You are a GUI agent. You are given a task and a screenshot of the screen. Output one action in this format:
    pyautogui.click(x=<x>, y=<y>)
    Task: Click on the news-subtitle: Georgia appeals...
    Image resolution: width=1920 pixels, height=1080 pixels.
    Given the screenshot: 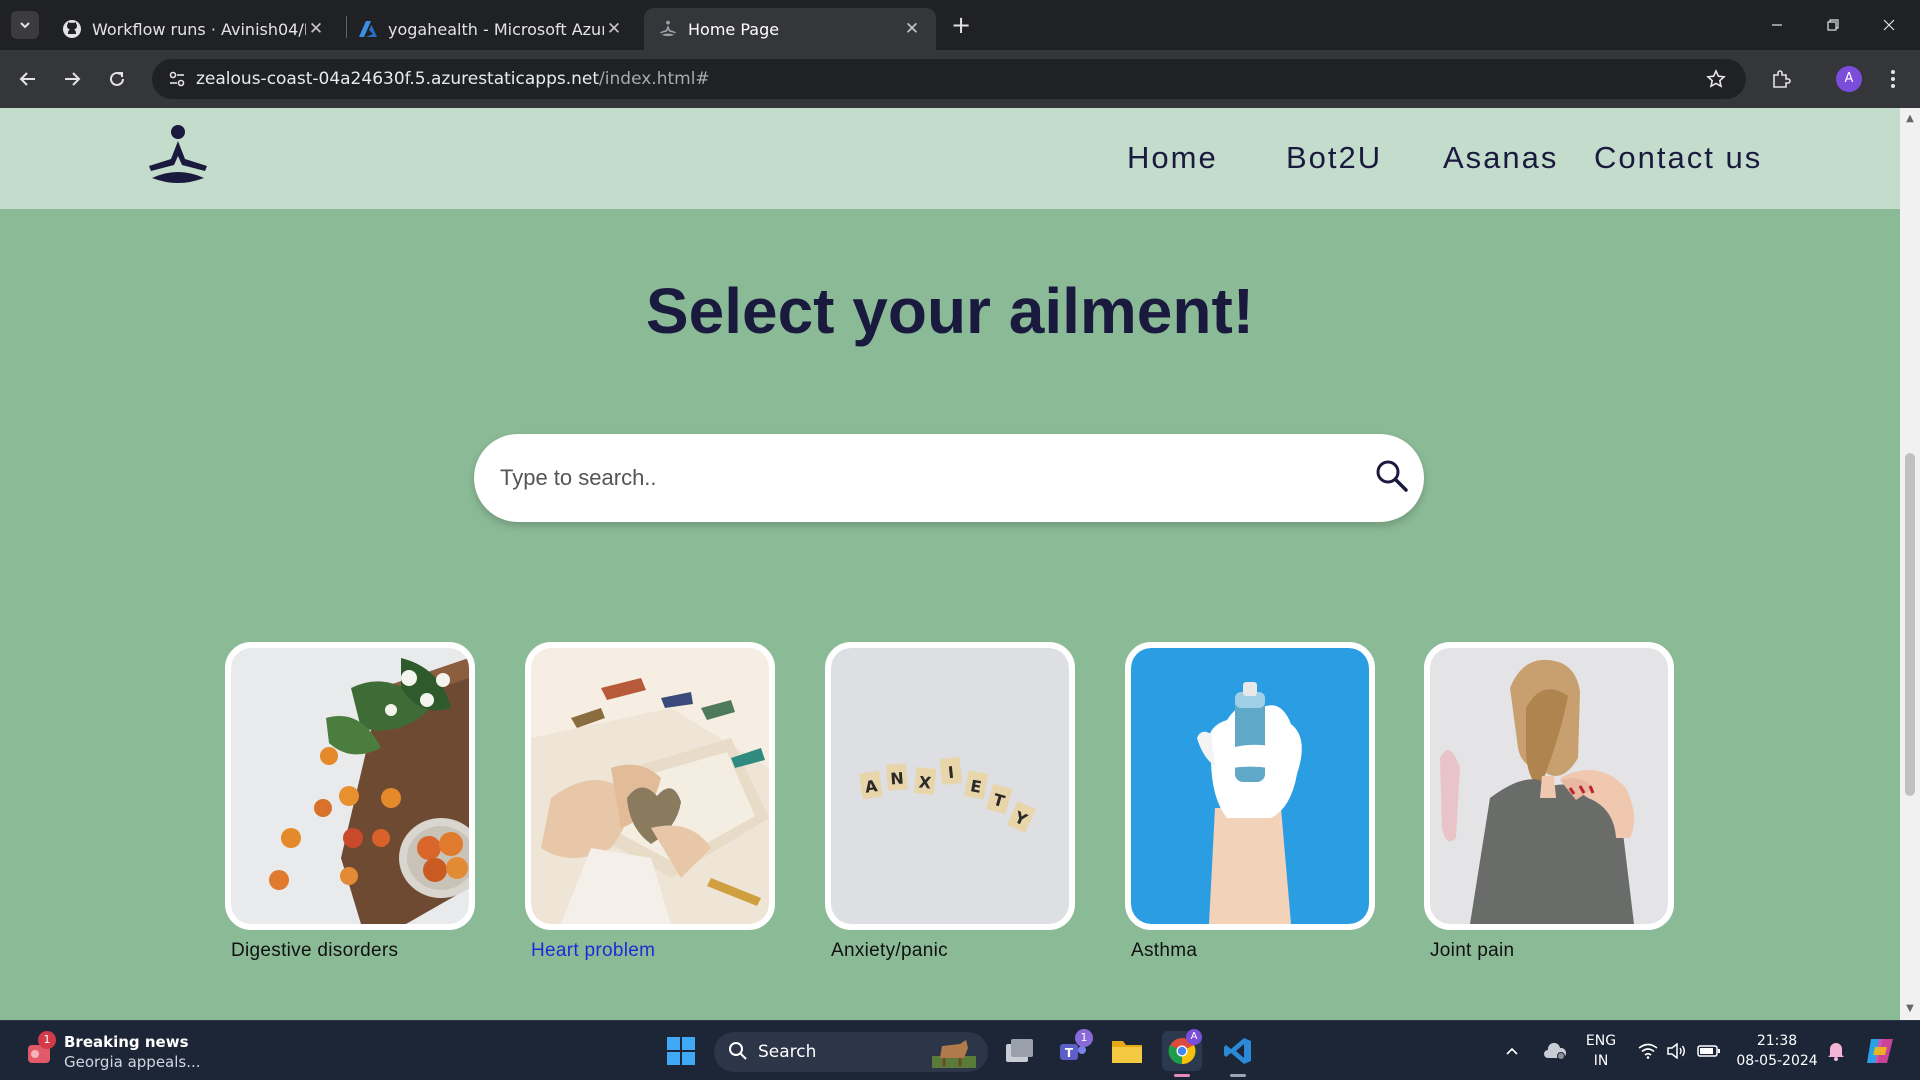 What is the action you would take?
    pyautogui.click(x=132, y=1062)
    